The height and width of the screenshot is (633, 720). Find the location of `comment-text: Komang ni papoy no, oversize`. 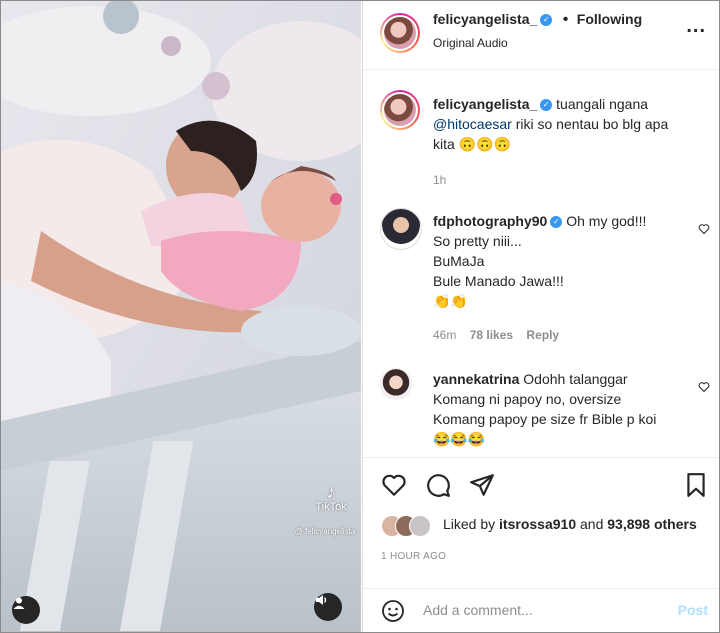

comment-text: Komang ni papoy no, oversize is located at coordinates (527, 399).